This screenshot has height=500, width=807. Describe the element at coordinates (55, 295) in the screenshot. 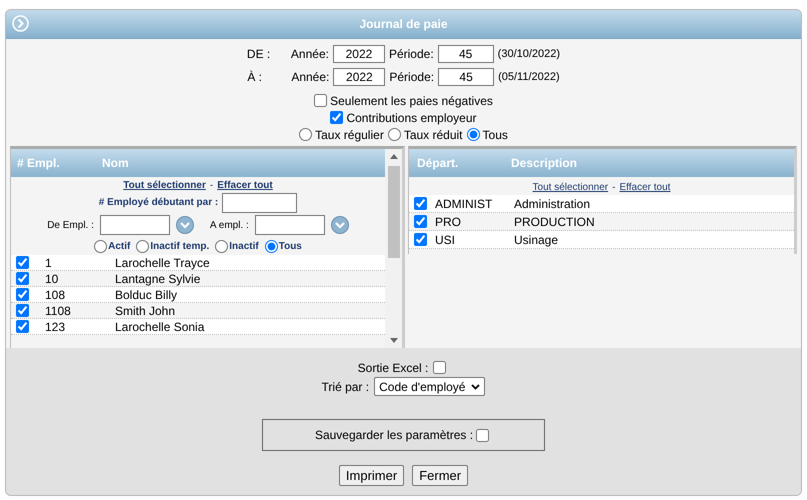

I see `table-cell-text: 108` at that location.